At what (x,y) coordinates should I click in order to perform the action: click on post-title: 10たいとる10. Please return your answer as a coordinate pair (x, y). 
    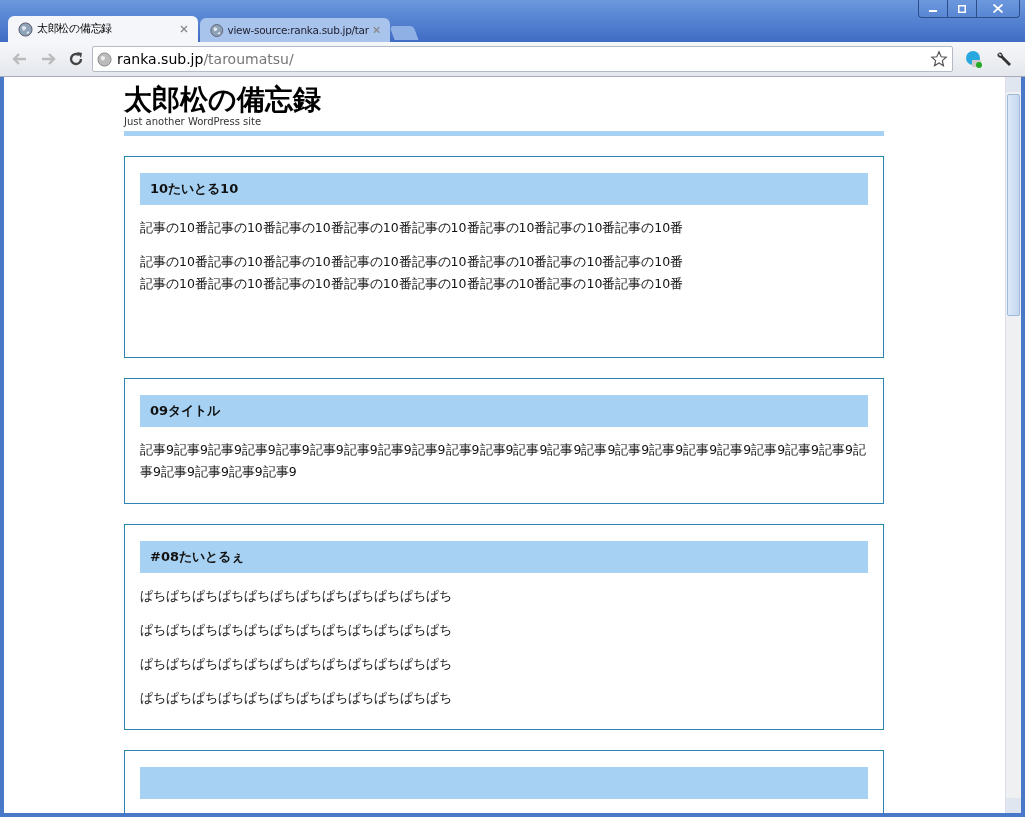
    Looking at the image, I should click on (194, 189).